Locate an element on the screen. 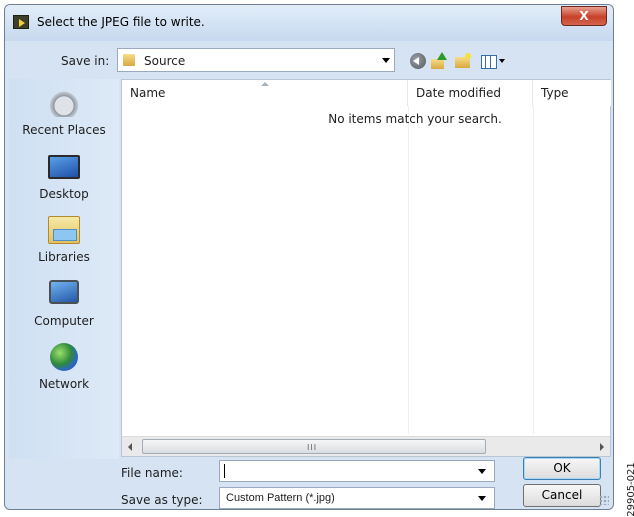 This screenshot has width=634, height=517. scroll-thumb: III is located at coordinates (314, 446).